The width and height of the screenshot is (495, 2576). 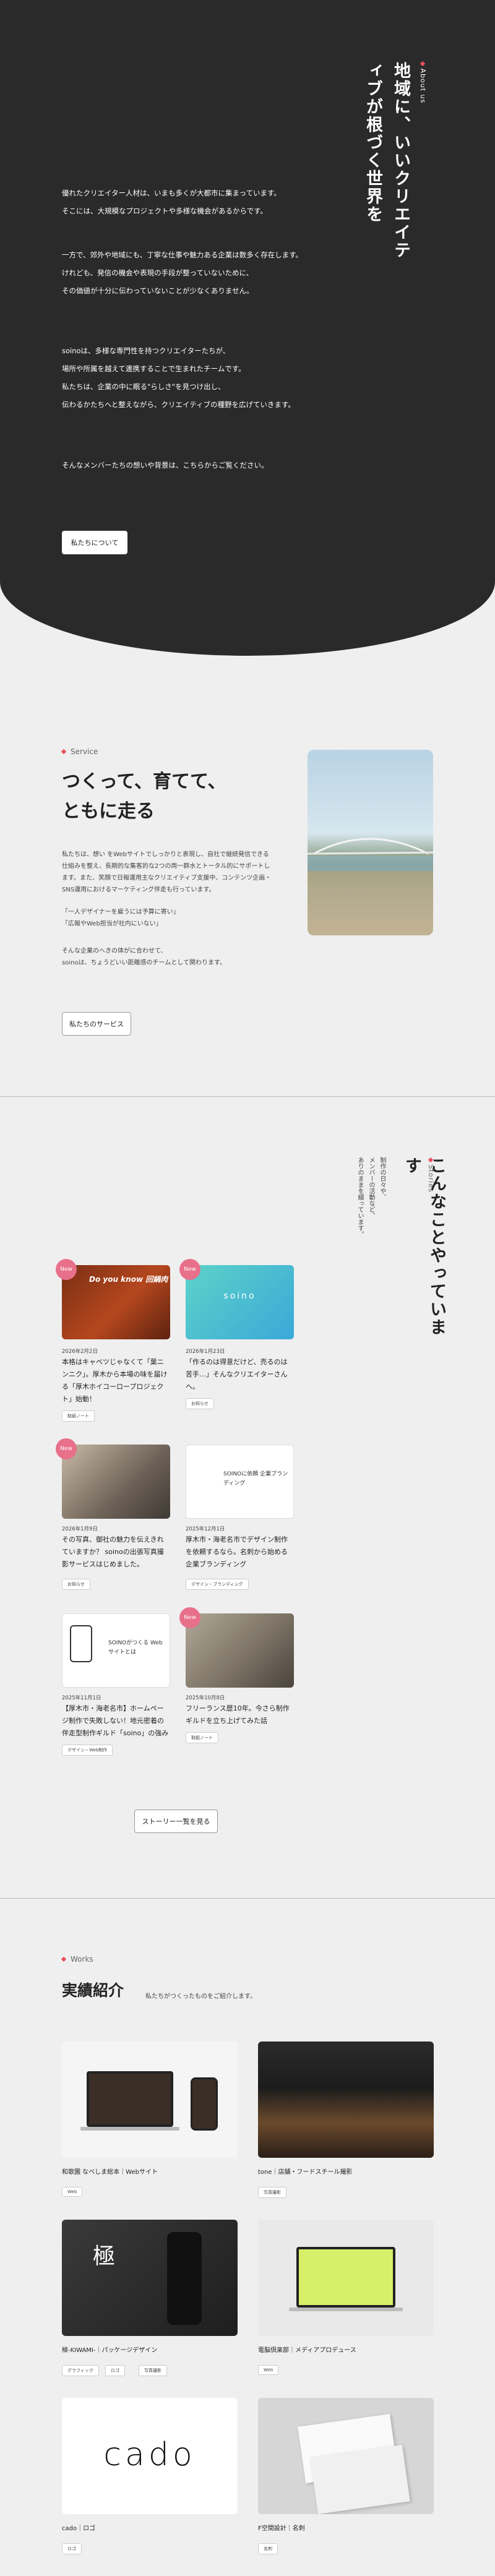 I want to click on works-label-text: Works, so click(x=82, y=1960).